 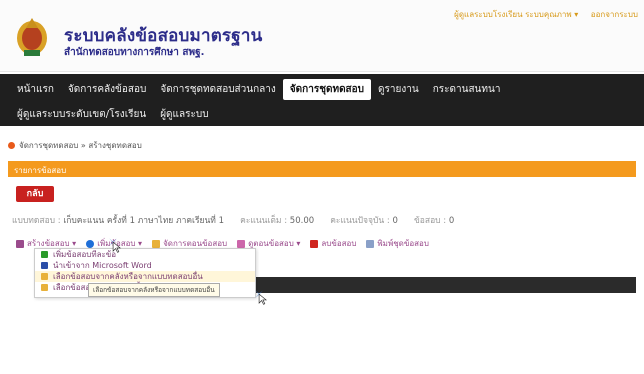 What do you see at coordinates (154, 290) in the screenshot?
I see `option-tooltip: เลือกข้อสอบจากคลังหรือจากแบบทดสอบอื่น` at bounding box center [154, 290].